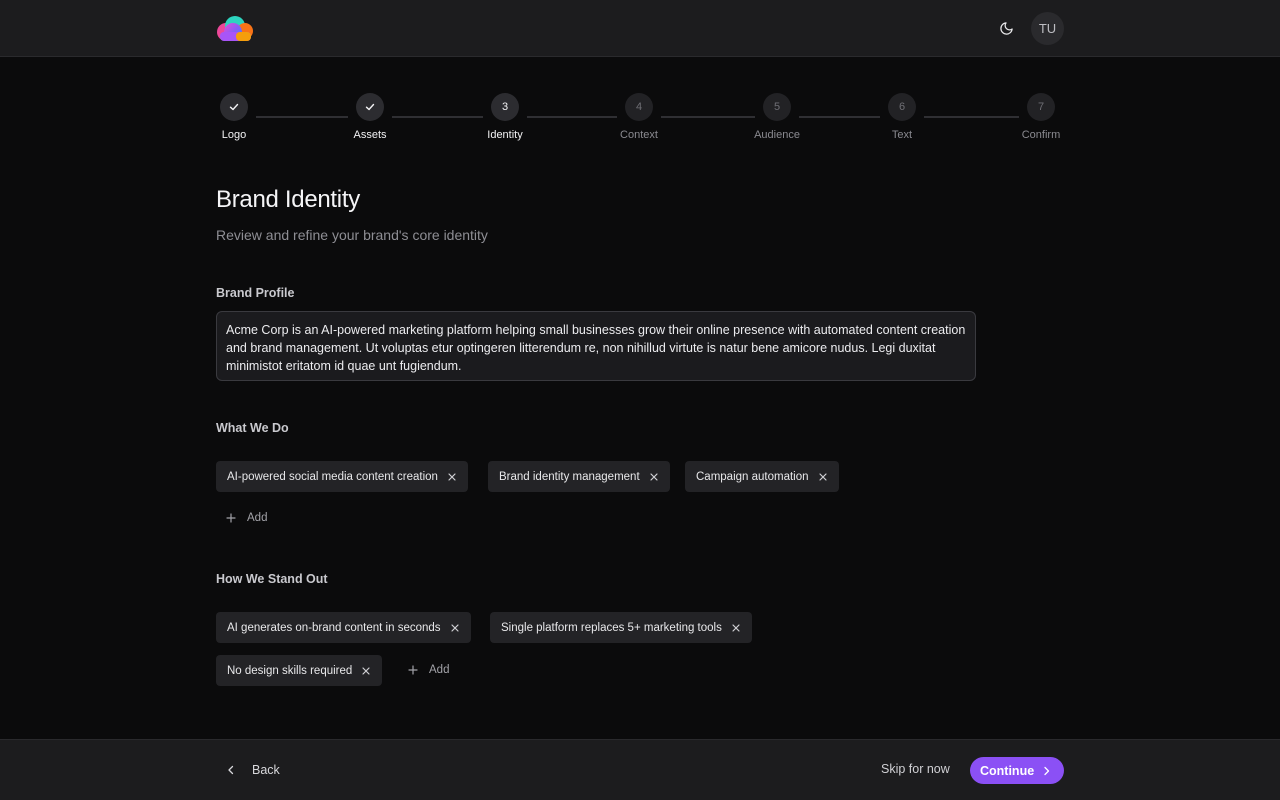 This screenshot has width=1280, height=800. Describe the element at coordinates (253, 770) in the screenshot. I see `back-button: Back` at that location.